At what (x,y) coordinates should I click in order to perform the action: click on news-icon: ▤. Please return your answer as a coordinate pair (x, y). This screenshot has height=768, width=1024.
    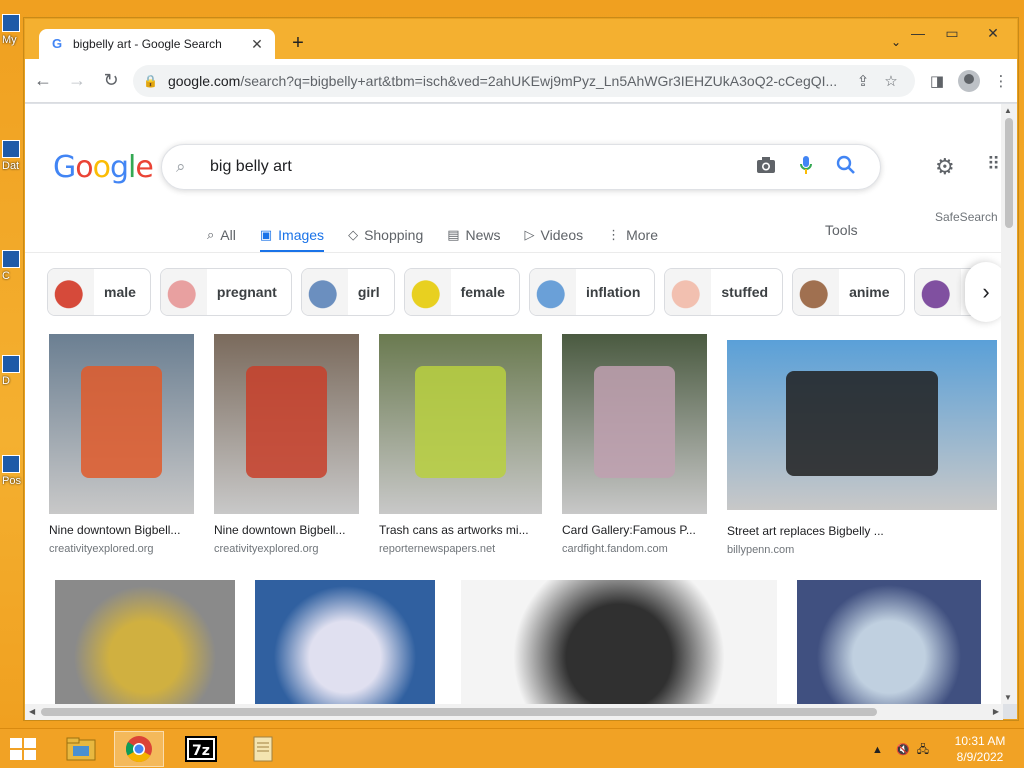
    Looking at the image, I should click on (453, 234).